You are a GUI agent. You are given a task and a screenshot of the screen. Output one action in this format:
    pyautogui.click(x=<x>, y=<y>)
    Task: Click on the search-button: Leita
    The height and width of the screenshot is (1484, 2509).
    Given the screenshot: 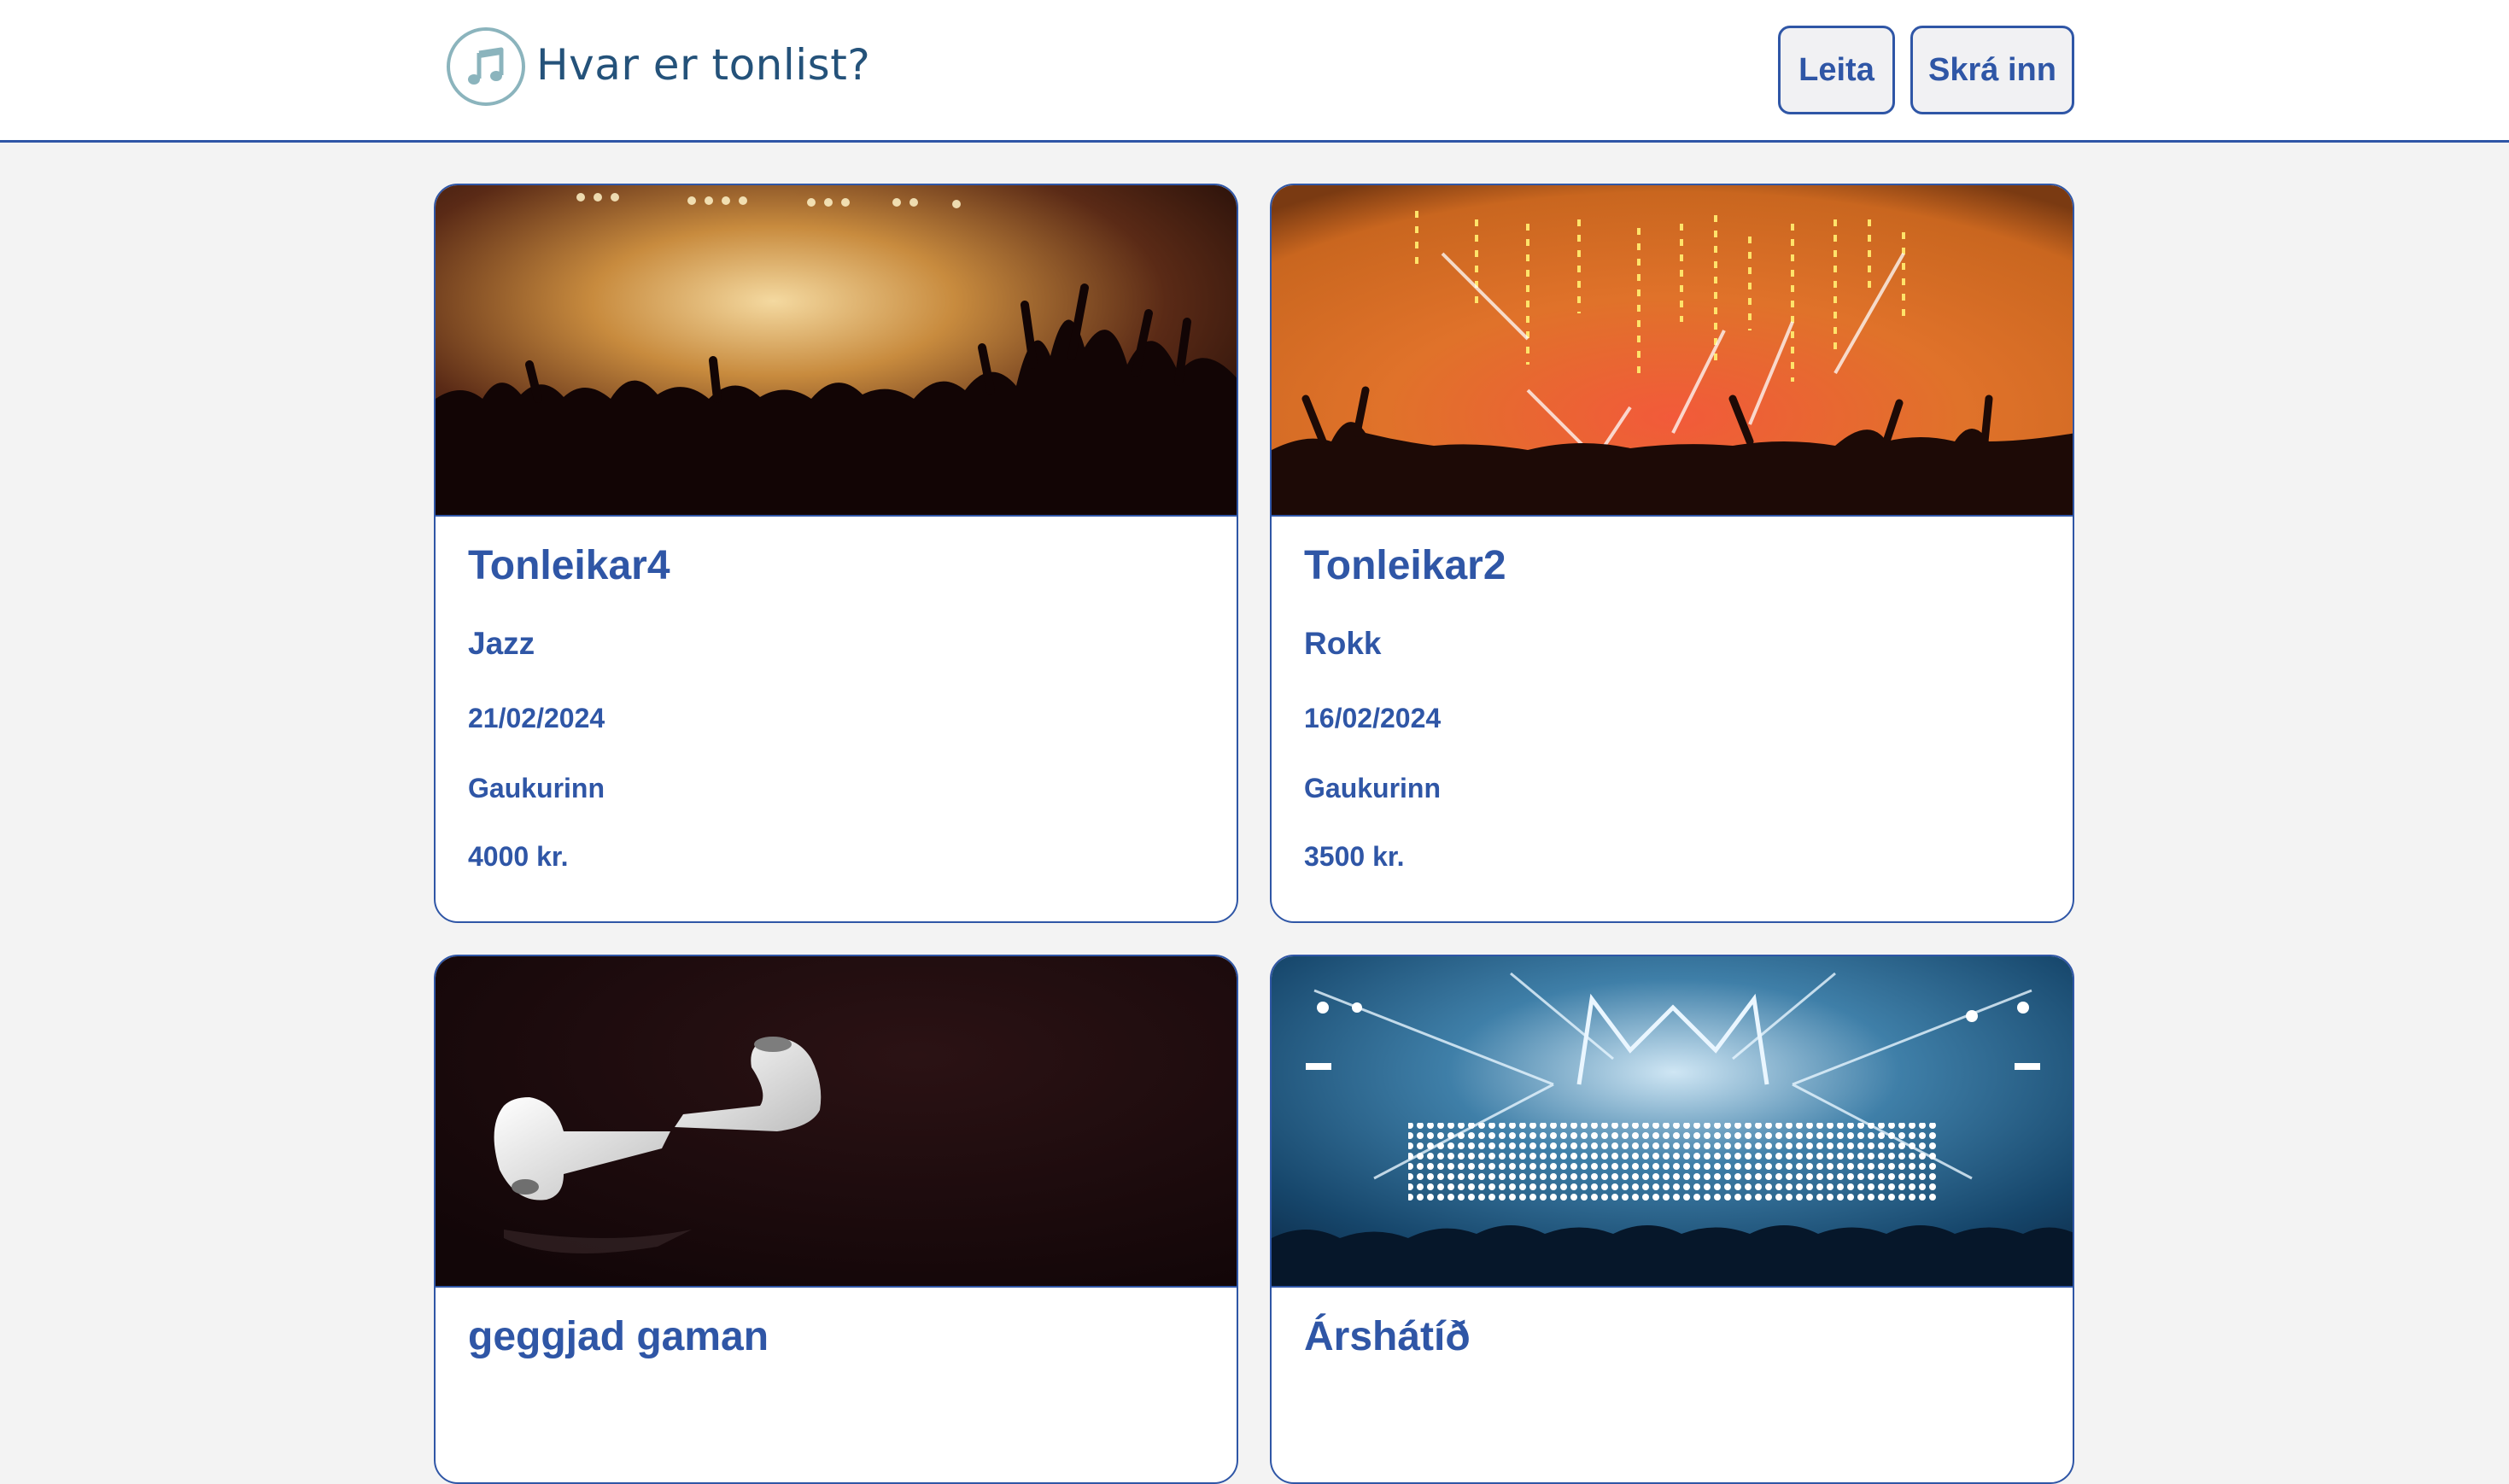 What is the action you would take?
    pyautogui.click(x=1836, y=70)
    